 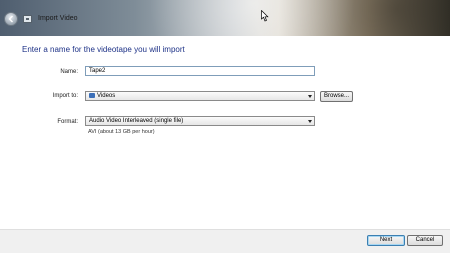 What do you see at coordinates (67, 122) in the screenshot?
I see `format-label: Format:` at bounding box center [67, 122].